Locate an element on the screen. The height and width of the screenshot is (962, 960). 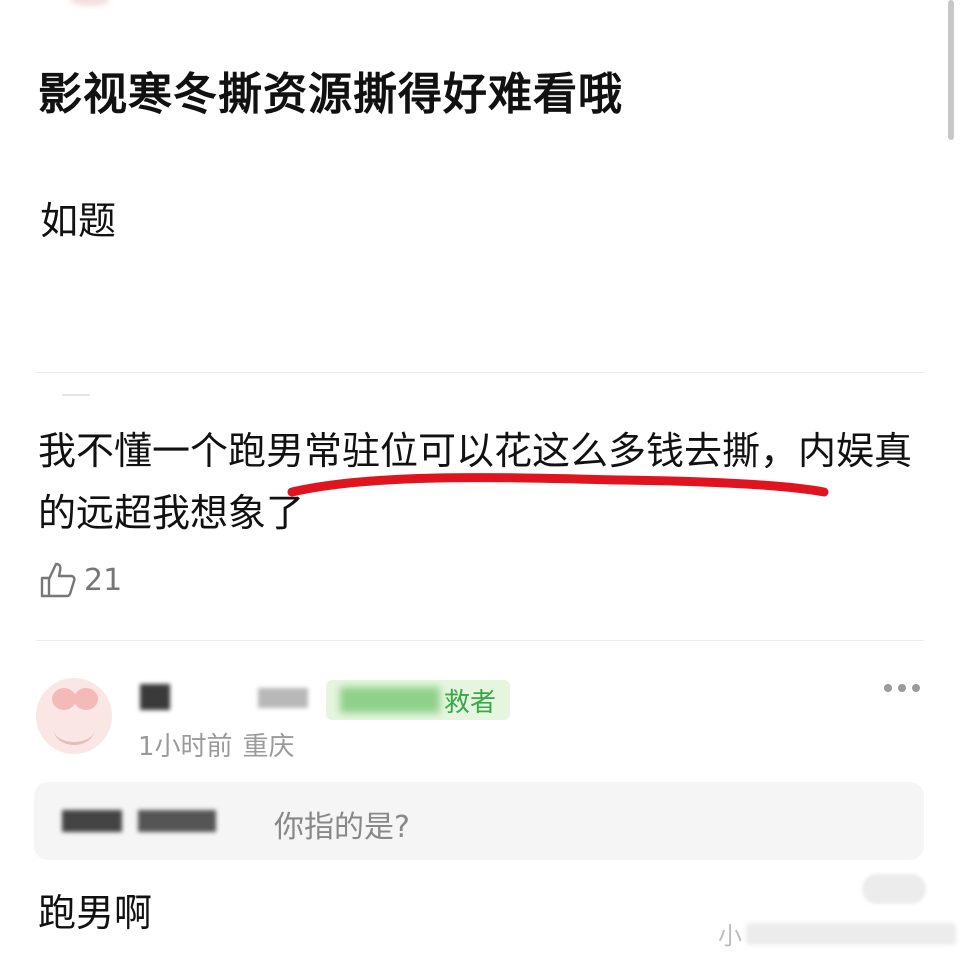
post-title: 影视寒冬撕资源撕得好难看哦 is located at coordinates (330, 94).